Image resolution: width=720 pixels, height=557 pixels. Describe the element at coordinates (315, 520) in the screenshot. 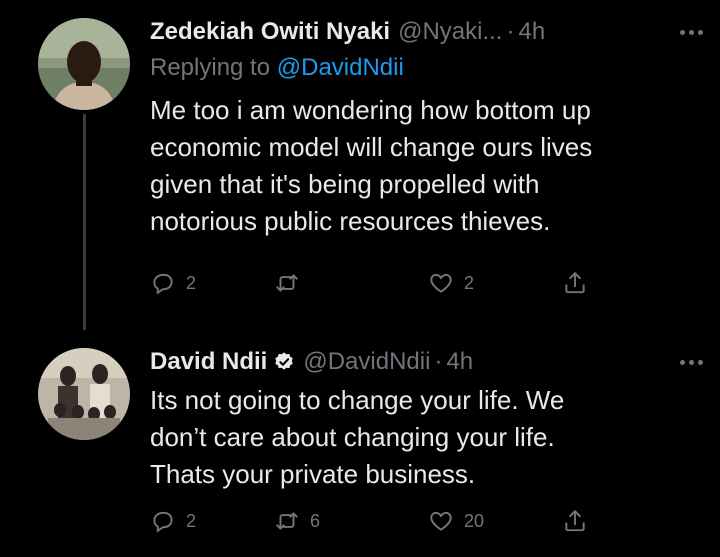

I see `retweet-count: 6` at that location.